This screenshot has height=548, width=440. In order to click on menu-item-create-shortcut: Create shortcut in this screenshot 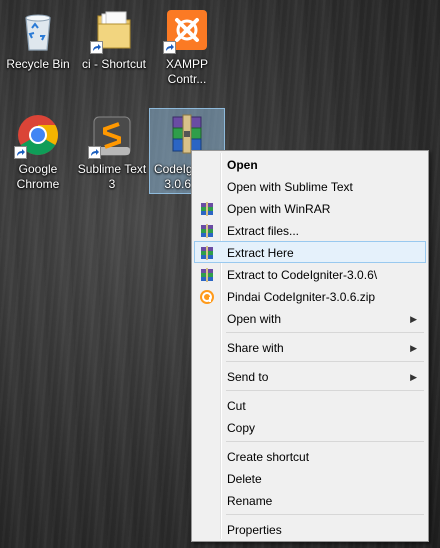, I will do `click(310, 456)`.